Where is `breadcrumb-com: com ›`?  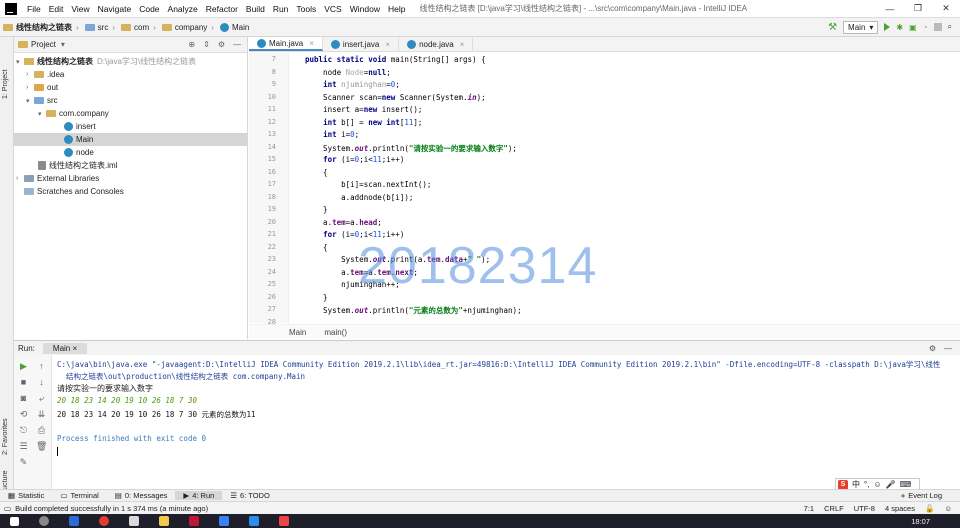 breadcrumb-com: com › is located at coordinates (138, 27).